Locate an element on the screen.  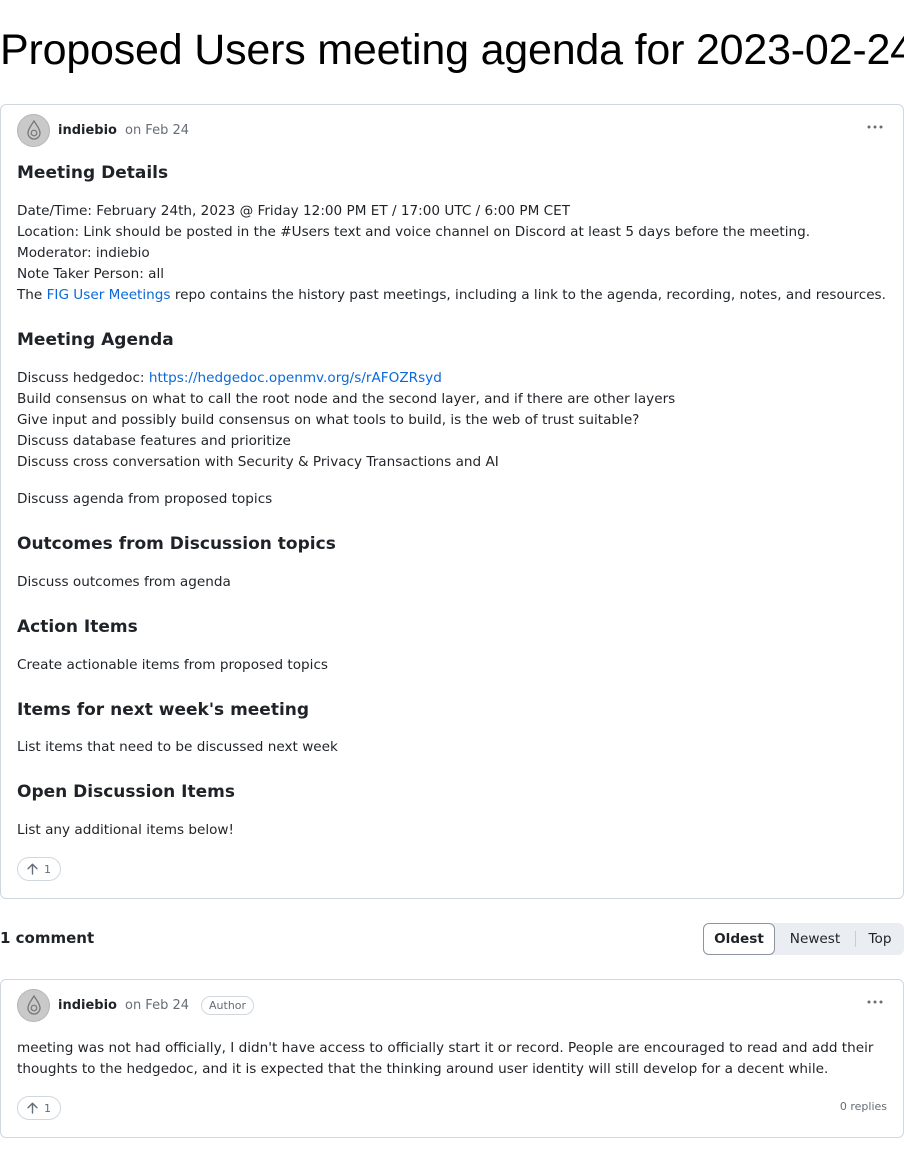
comment-upvote-count: 1 is located at coordinates (47, 1108).